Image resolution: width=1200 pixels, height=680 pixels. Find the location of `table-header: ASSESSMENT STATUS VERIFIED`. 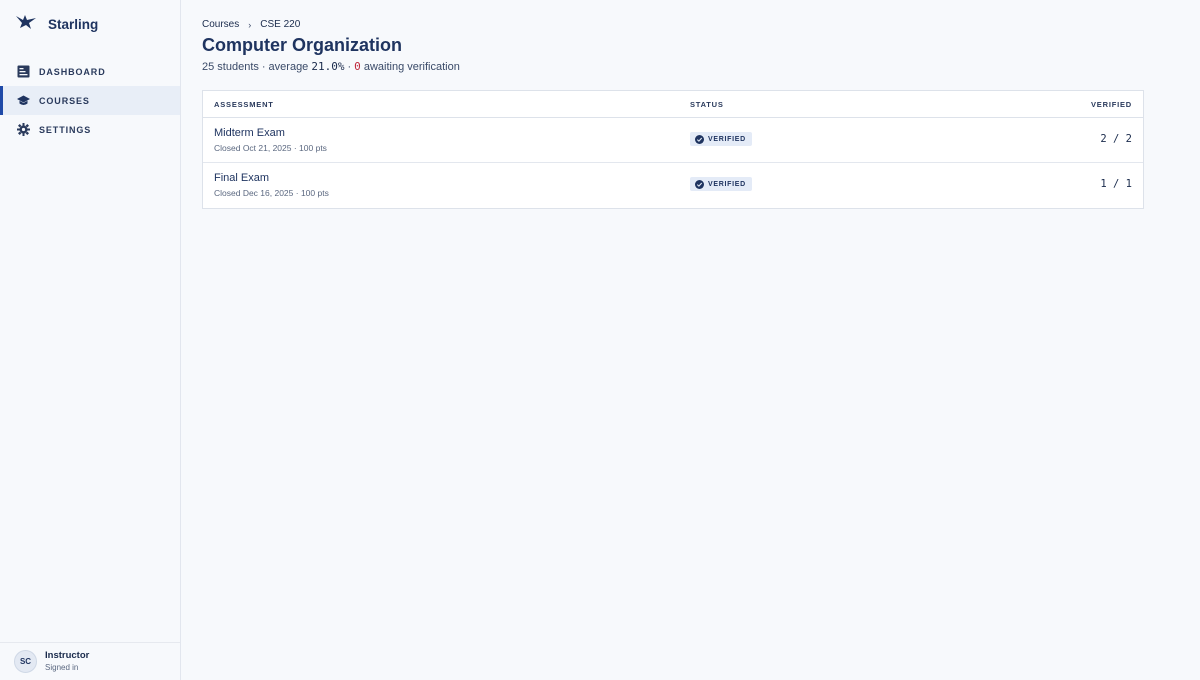

table-header: ASSESSMENT STATUS VERIFIED is located at coordinates (673, 104).